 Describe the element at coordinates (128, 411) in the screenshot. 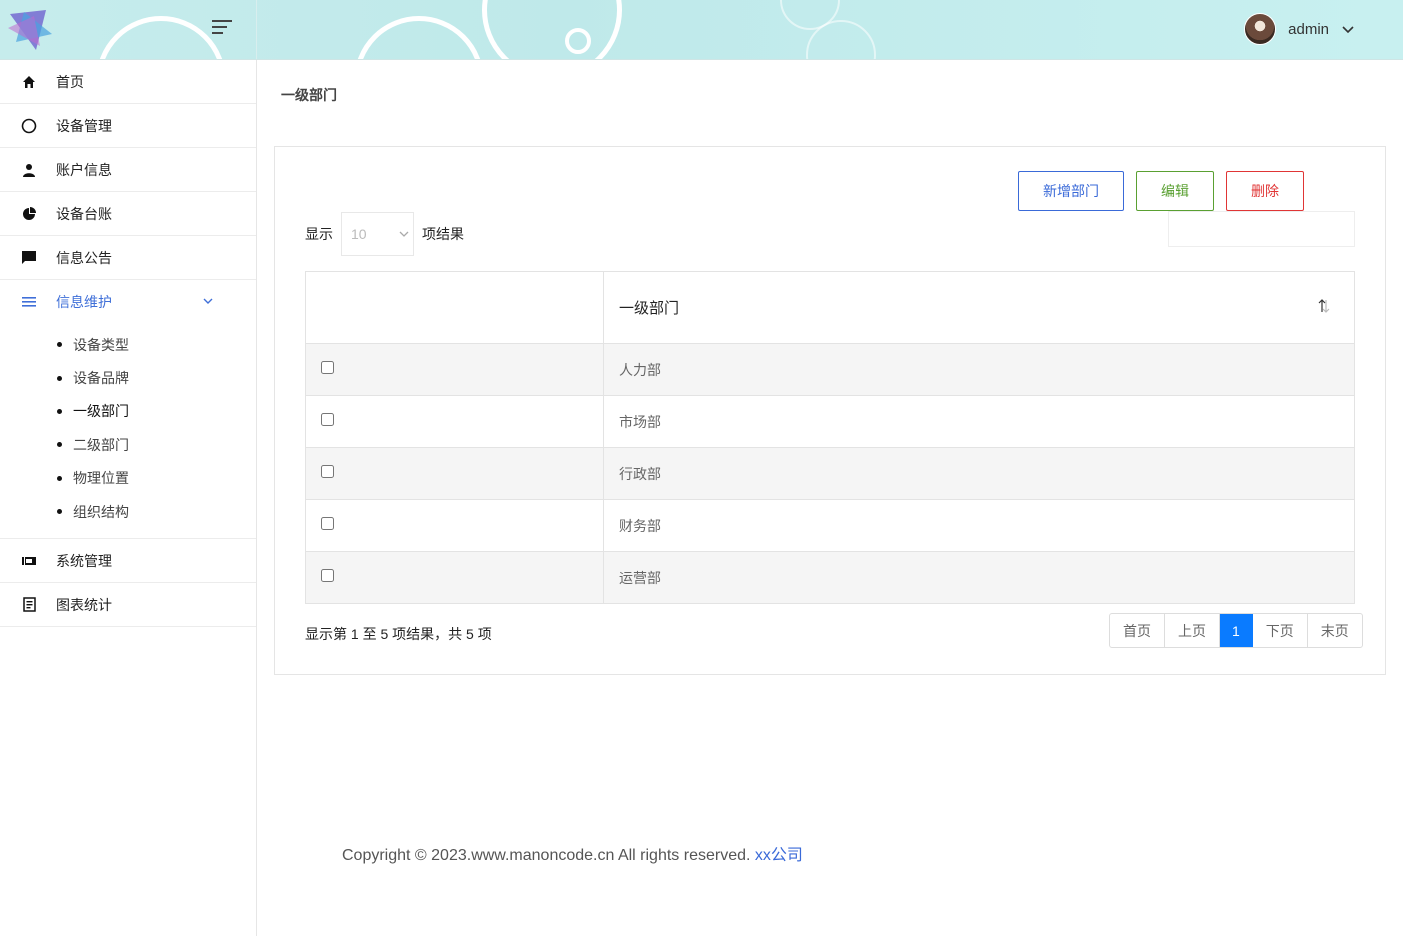

I see `submenu-item-level1-dept: 一级部门` at that location.